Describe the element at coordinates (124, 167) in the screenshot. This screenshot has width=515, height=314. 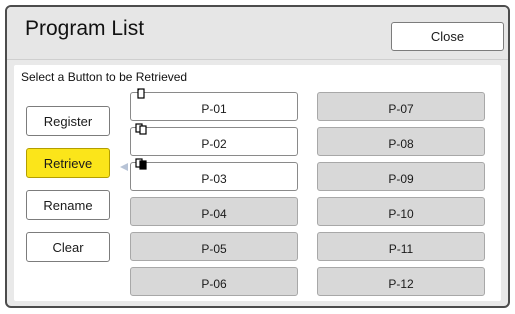
I see `pointer-arrow-icon` at that location.